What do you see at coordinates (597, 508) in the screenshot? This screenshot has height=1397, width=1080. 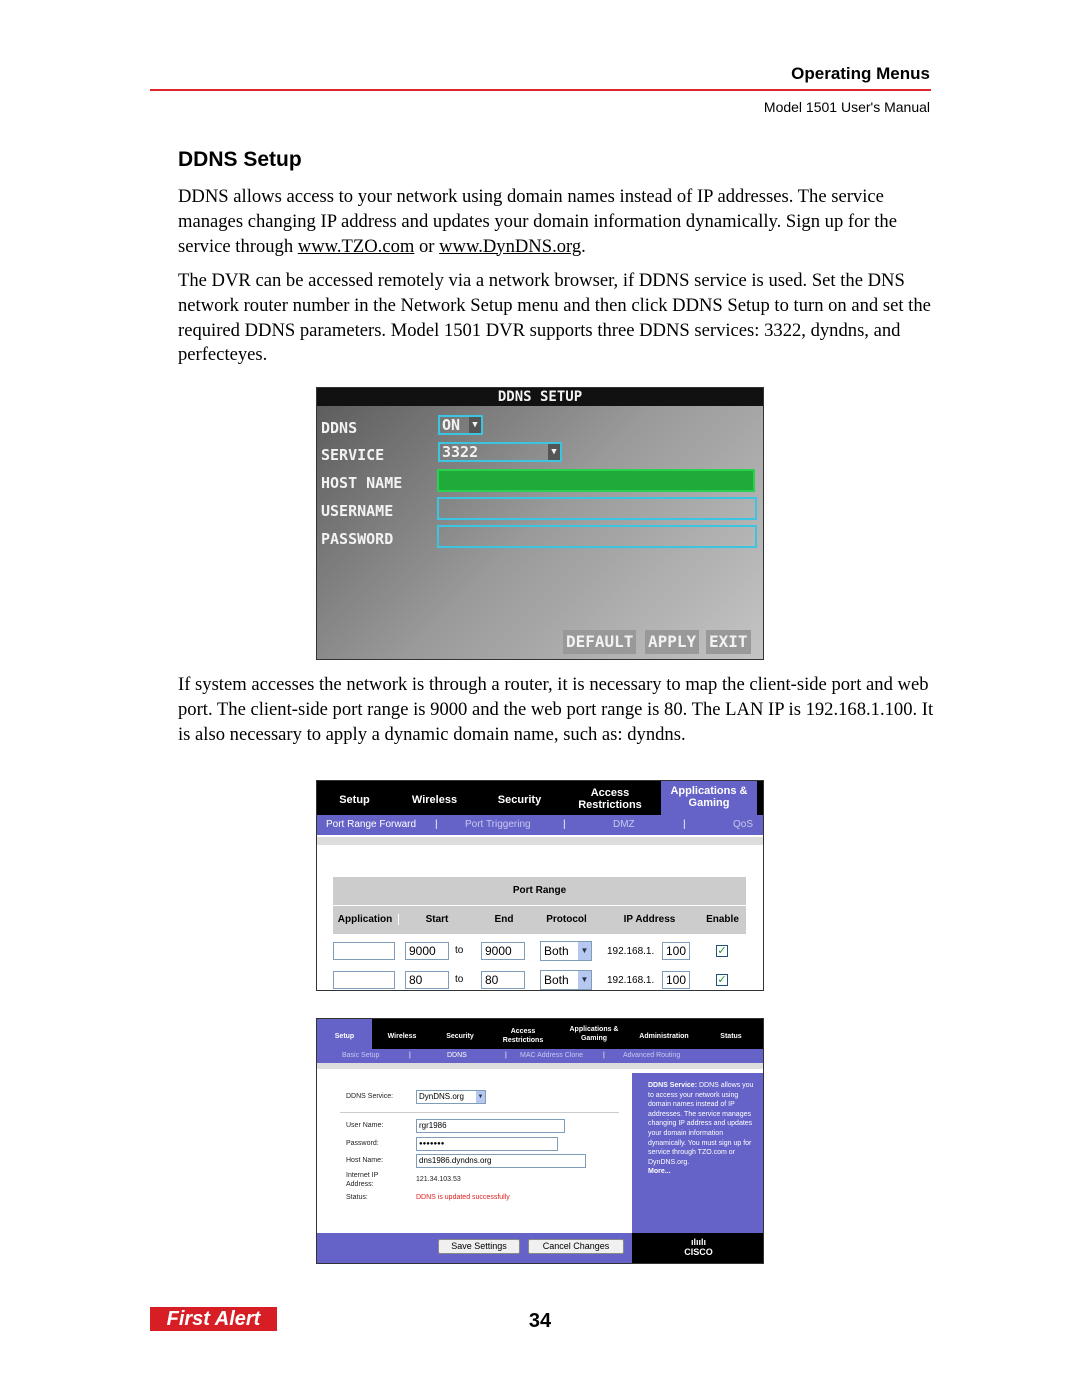 I see `dvr-username-field` at bounding box center [597, 508].